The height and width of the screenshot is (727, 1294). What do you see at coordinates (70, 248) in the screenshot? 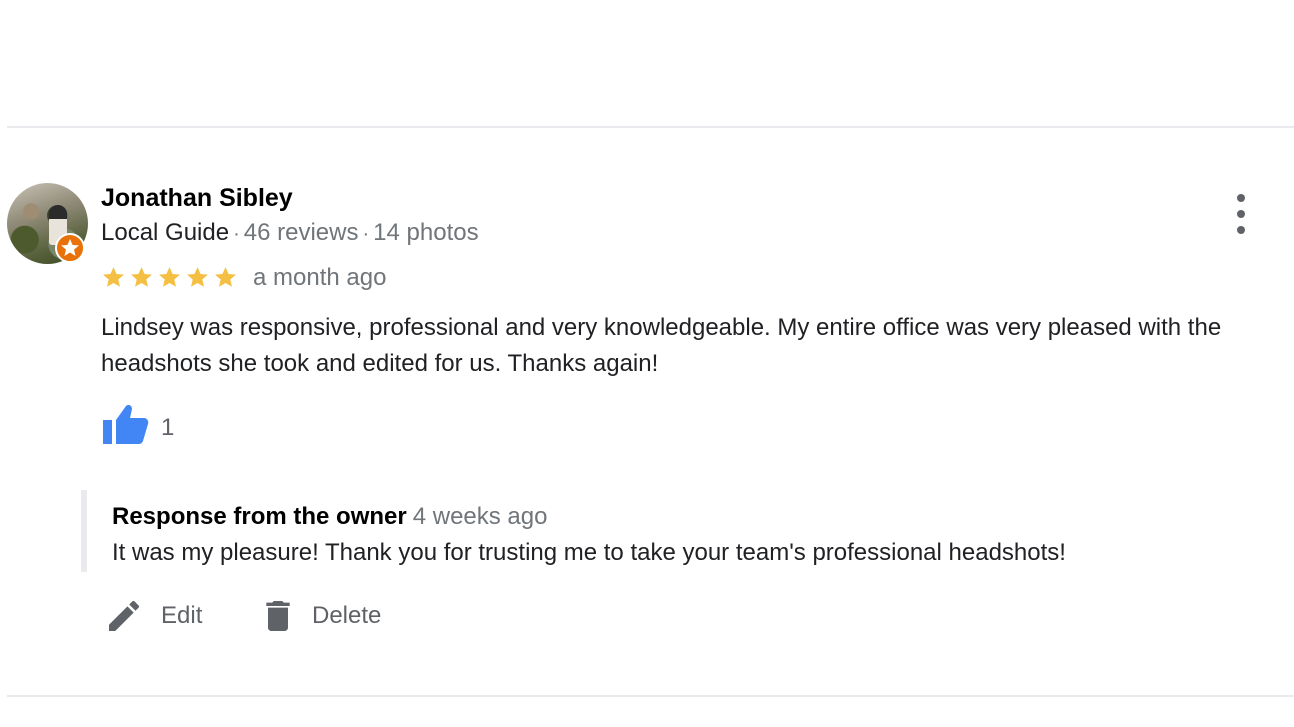
I see `local-guide-star-icon` at bounding box center [70, 248].